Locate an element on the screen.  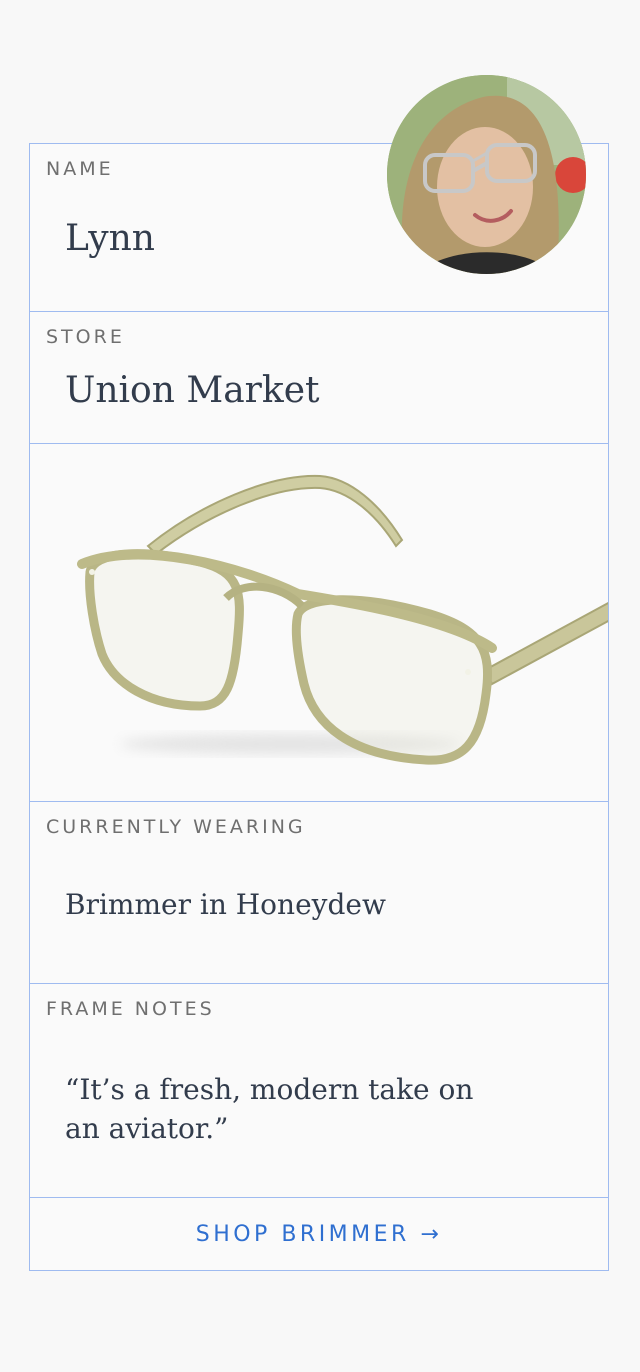
shop-row: SHOP BRIMMER → is located at coordinates (319, 1235).